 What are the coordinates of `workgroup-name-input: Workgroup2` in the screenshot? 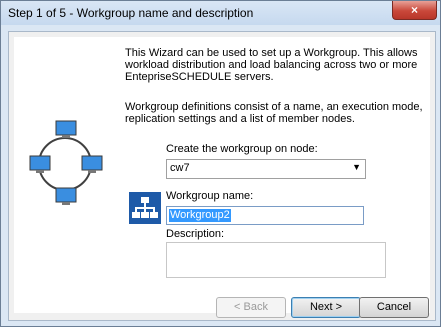 It's located at (265, 215).